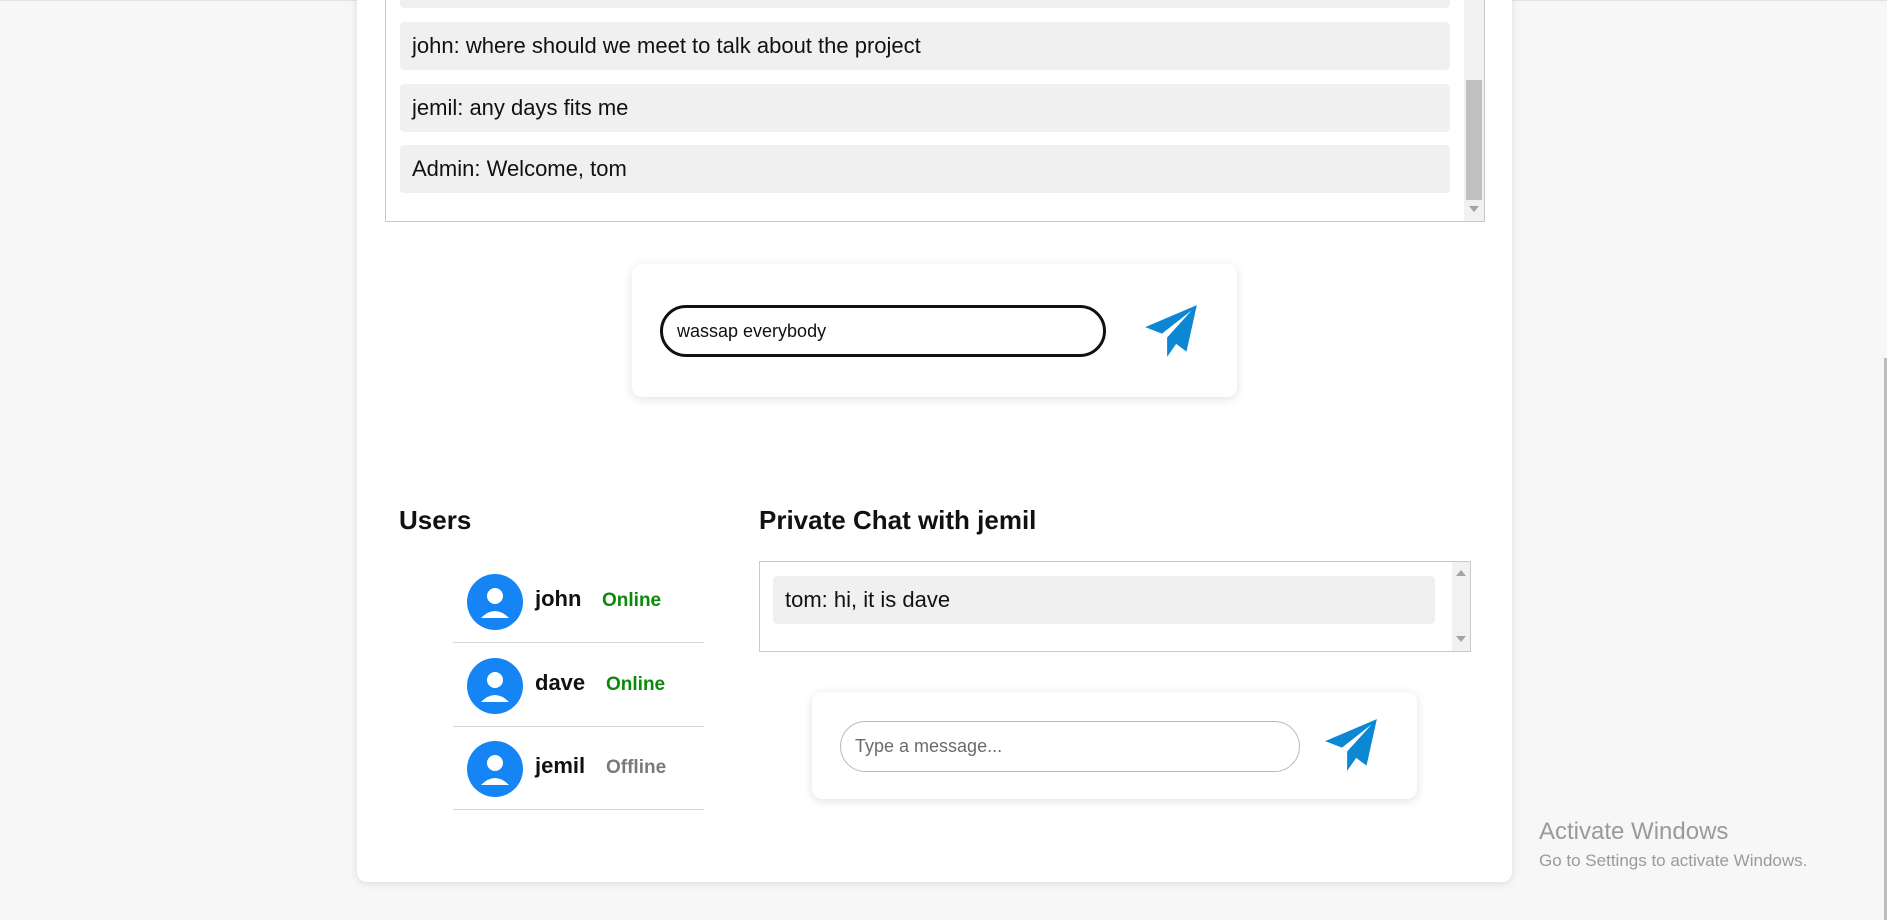 This screenshot has width=1887, height=920. Describe the element at coordinates (435, 520) in the screenshot. I see `users-title: Users` at that location.